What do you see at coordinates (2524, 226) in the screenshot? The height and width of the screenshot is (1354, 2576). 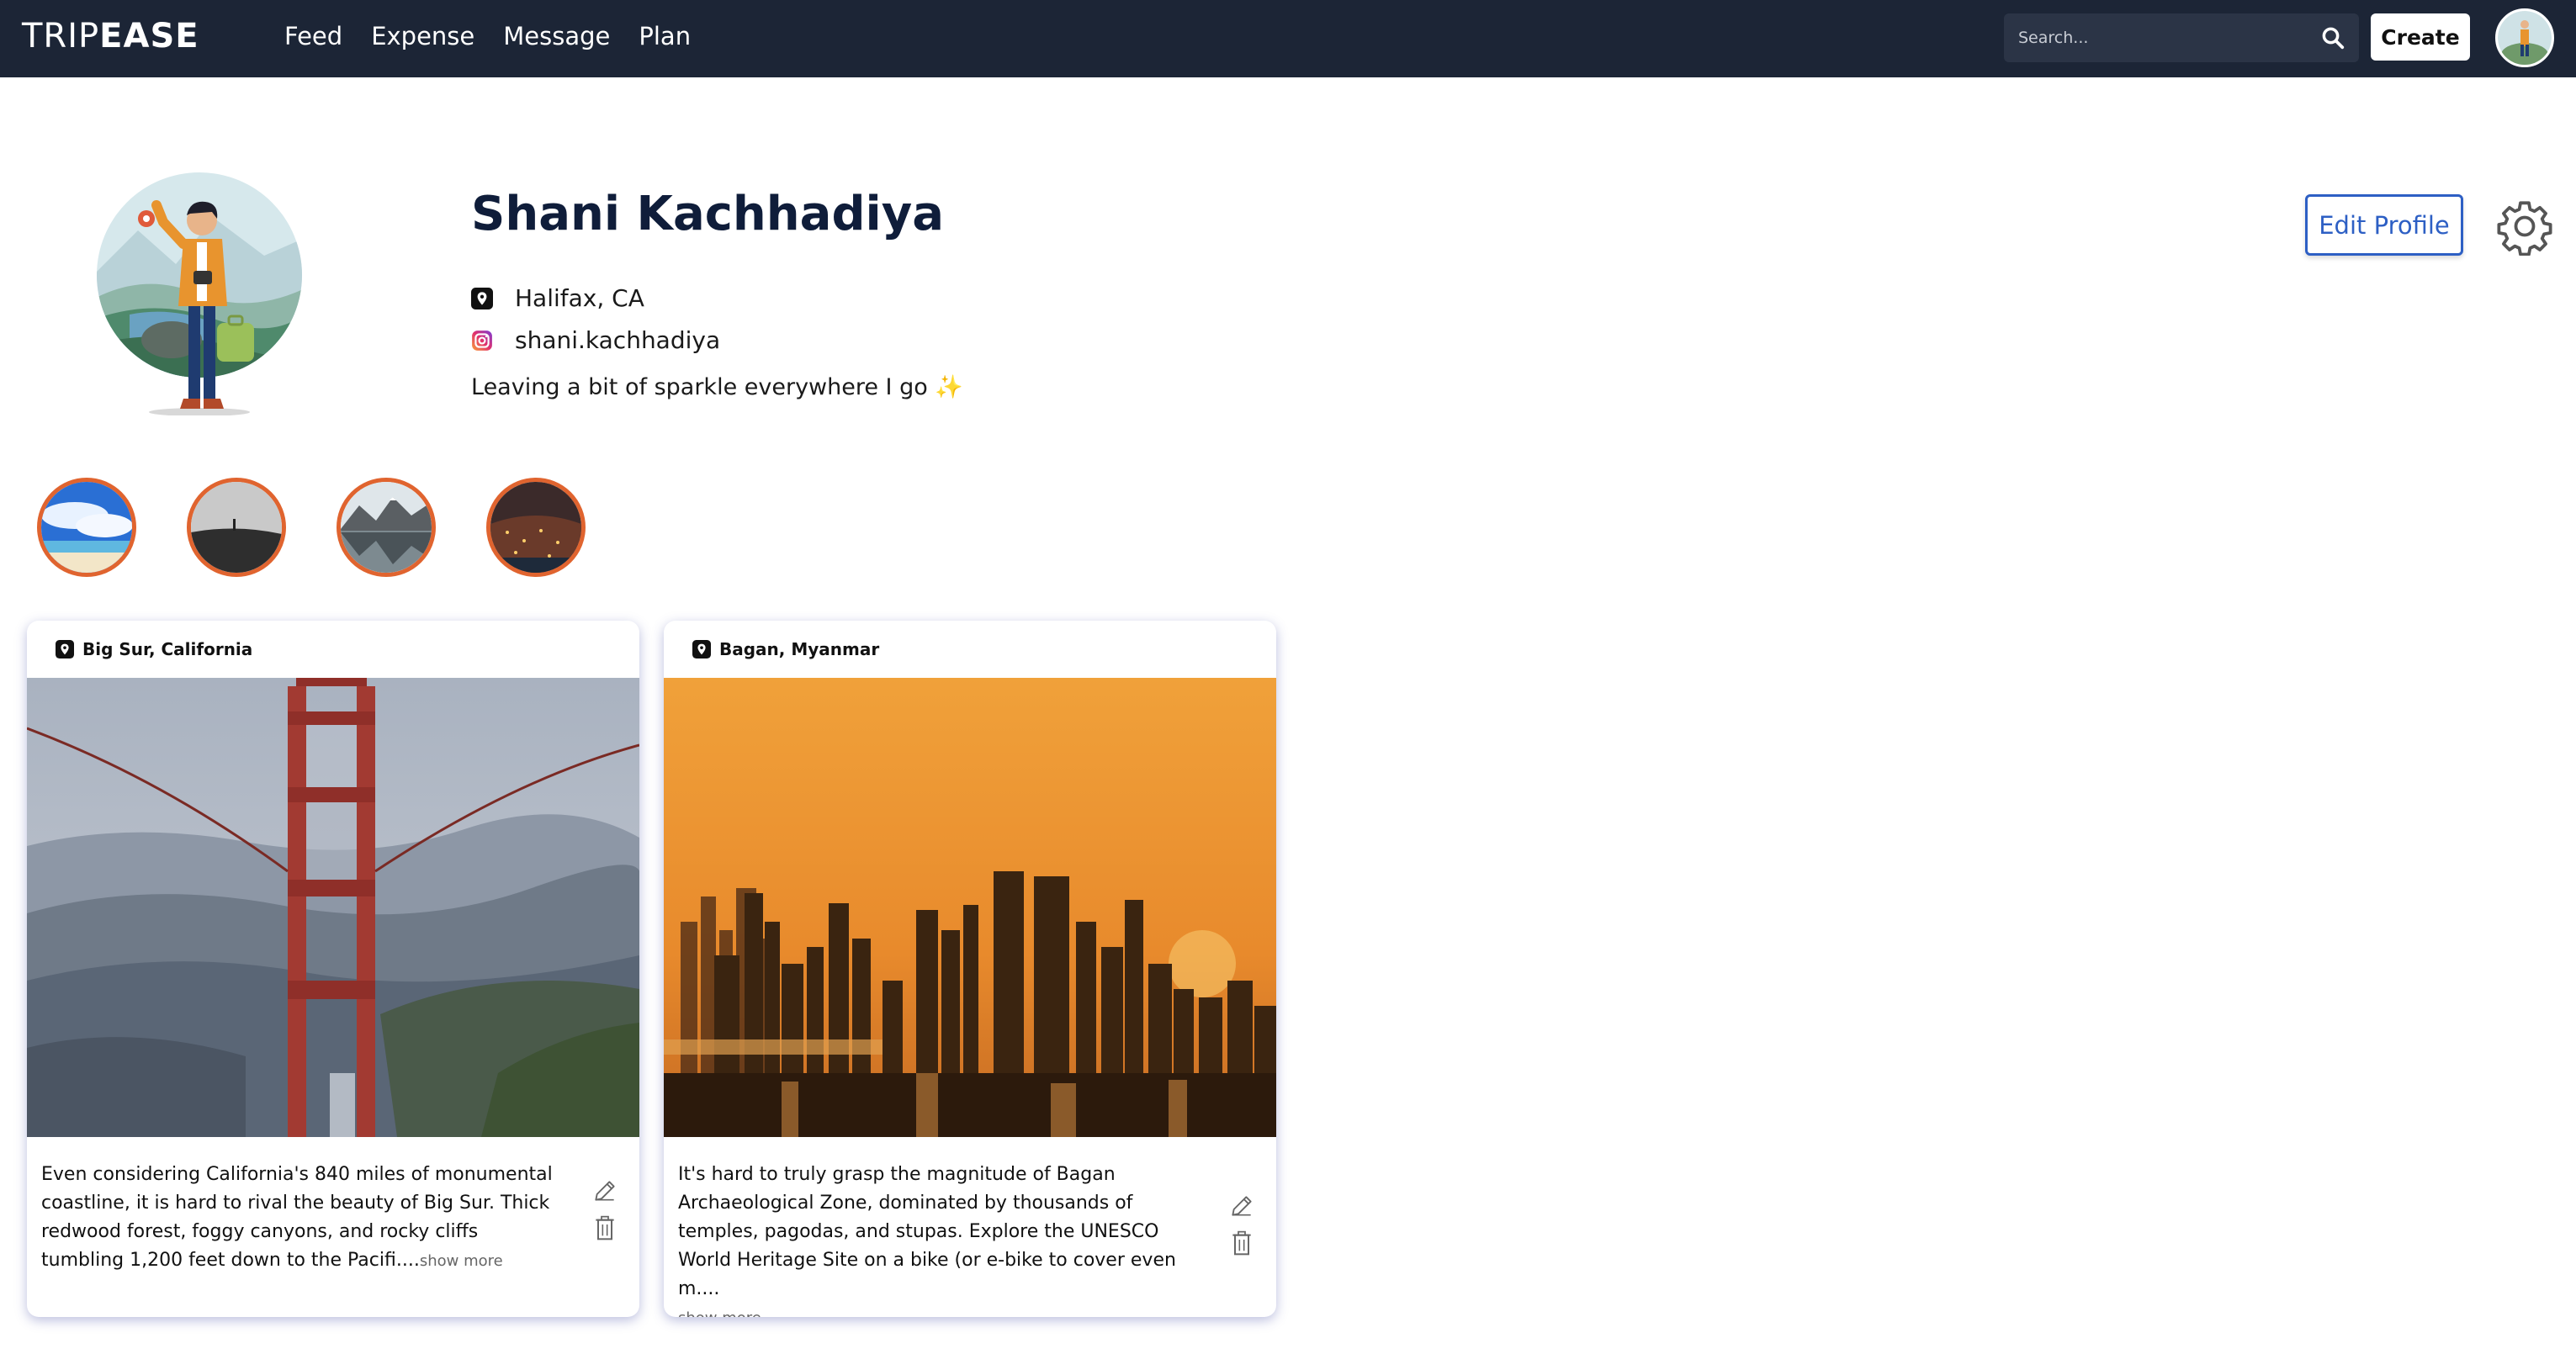 I see `gear-icon` at bounding box center [2524, 226].